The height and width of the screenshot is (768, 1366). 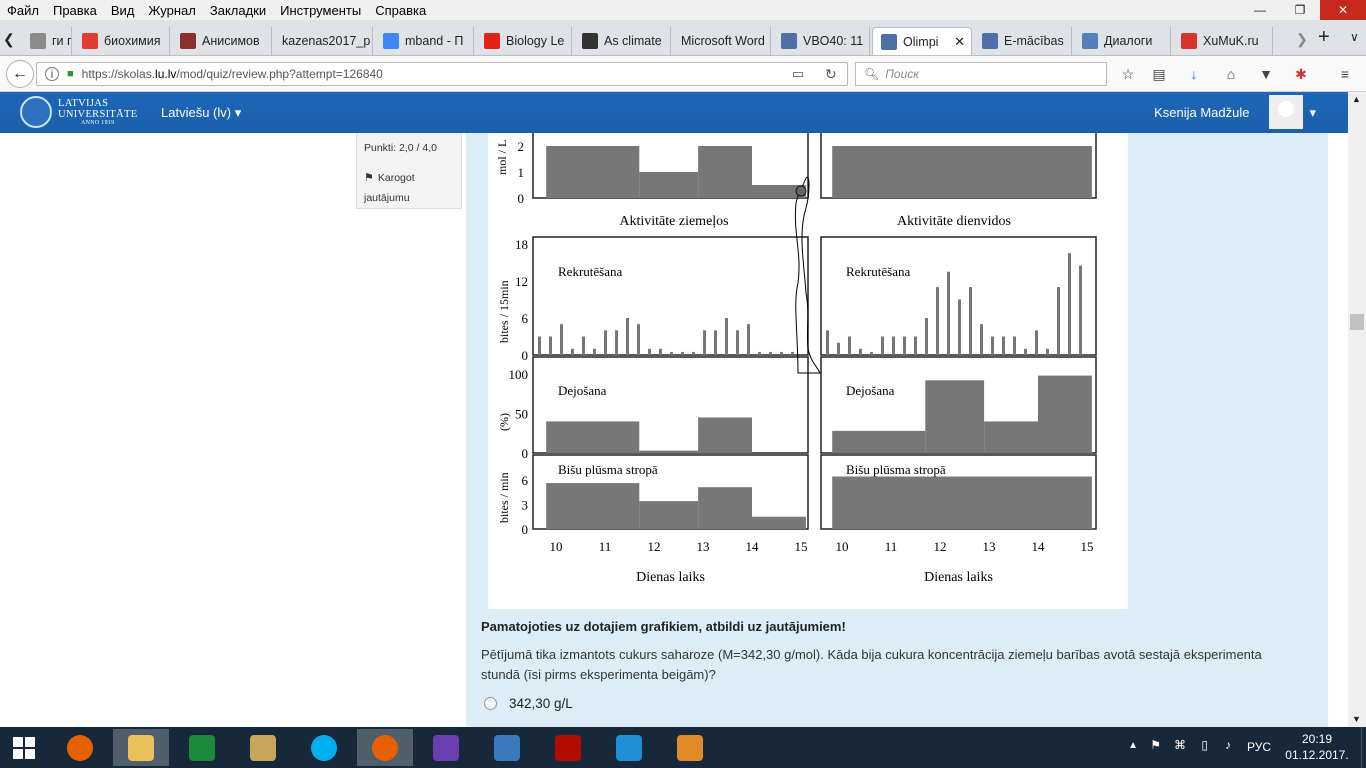 I want to click on close-tab-icon: ✕, so click(x=959, y=42).